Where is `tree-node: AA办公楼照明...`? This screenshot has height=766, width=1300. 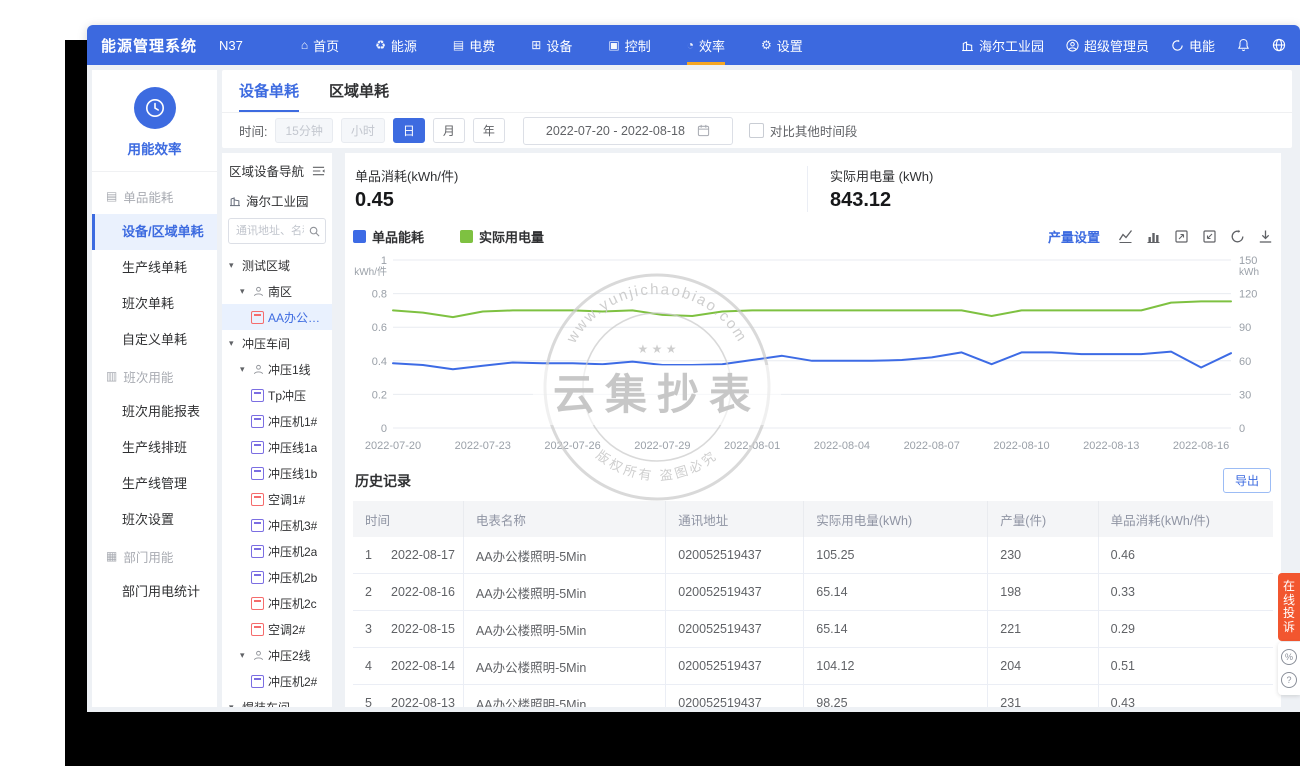
tree-node: AA办公楼照明... is located at coordinates (277, 317).